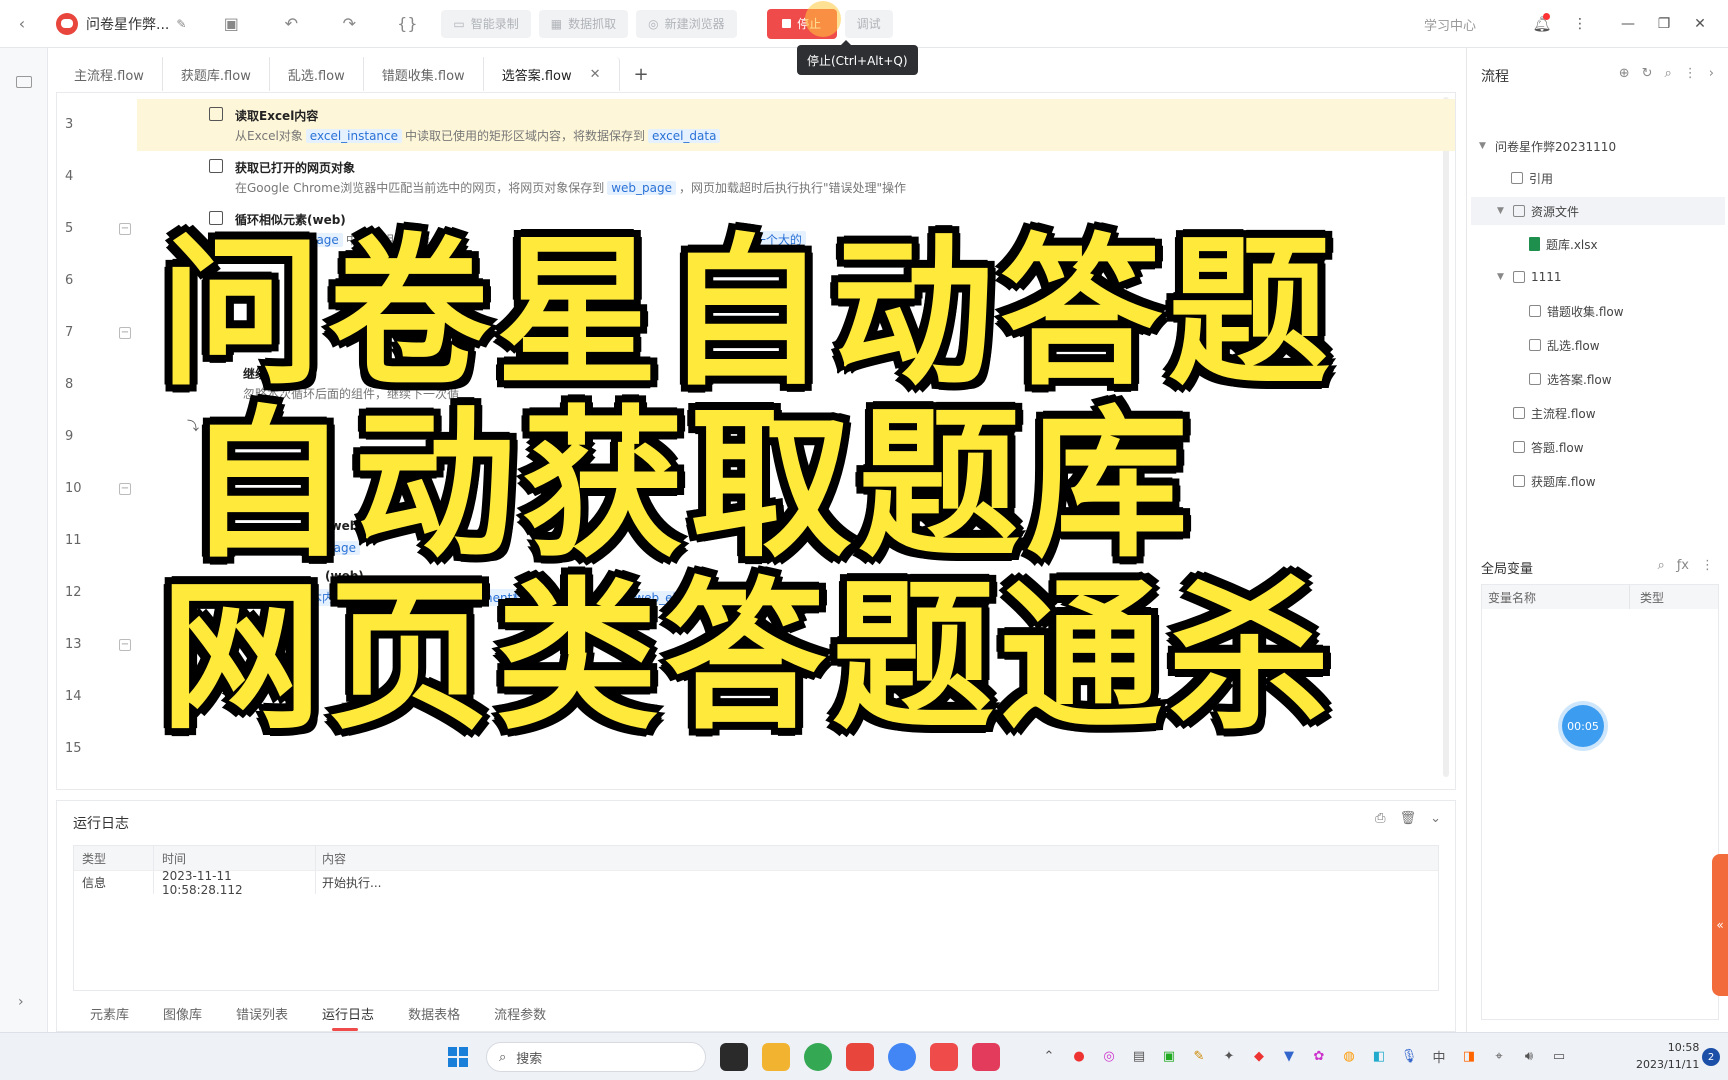 The image size is (1728, 1080). I want to click on back-icon: ‹, so click(22, 23).